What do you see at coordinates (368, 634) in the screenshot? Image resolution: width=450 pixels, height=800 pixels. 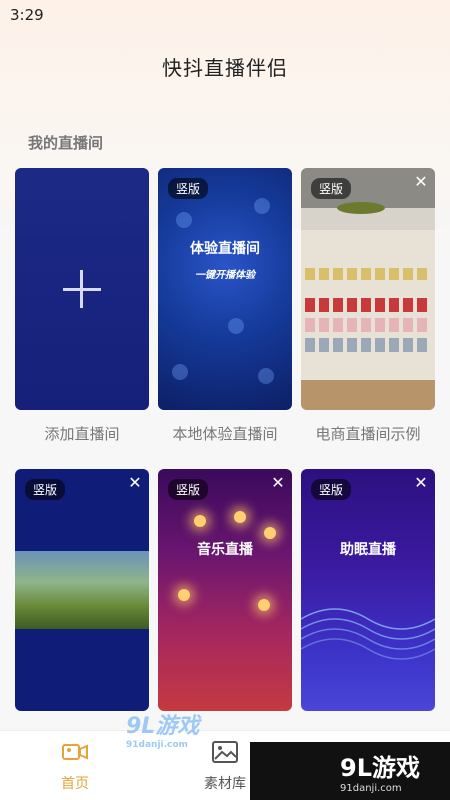 I see `wave-image` at bounding box center [368, 634].